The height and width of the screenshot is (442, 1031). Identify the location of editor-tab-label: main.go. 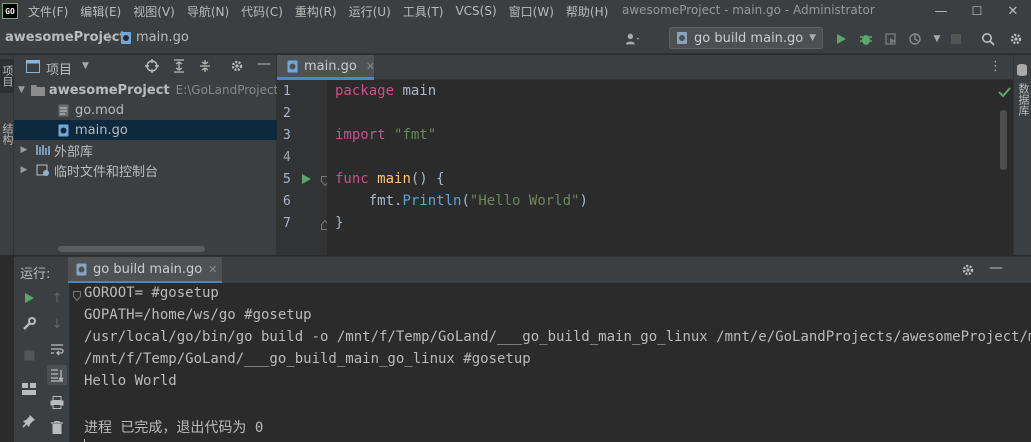
(330, 66).